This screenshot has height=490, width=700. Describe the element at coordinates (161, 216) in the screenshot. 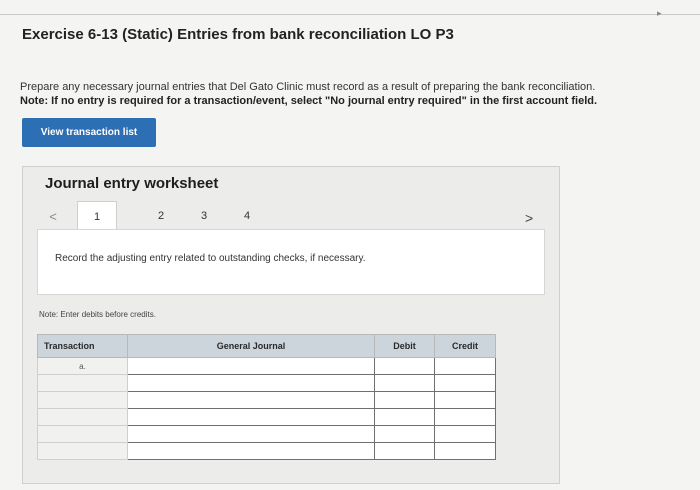

I see `tab-2: 2` at that location.